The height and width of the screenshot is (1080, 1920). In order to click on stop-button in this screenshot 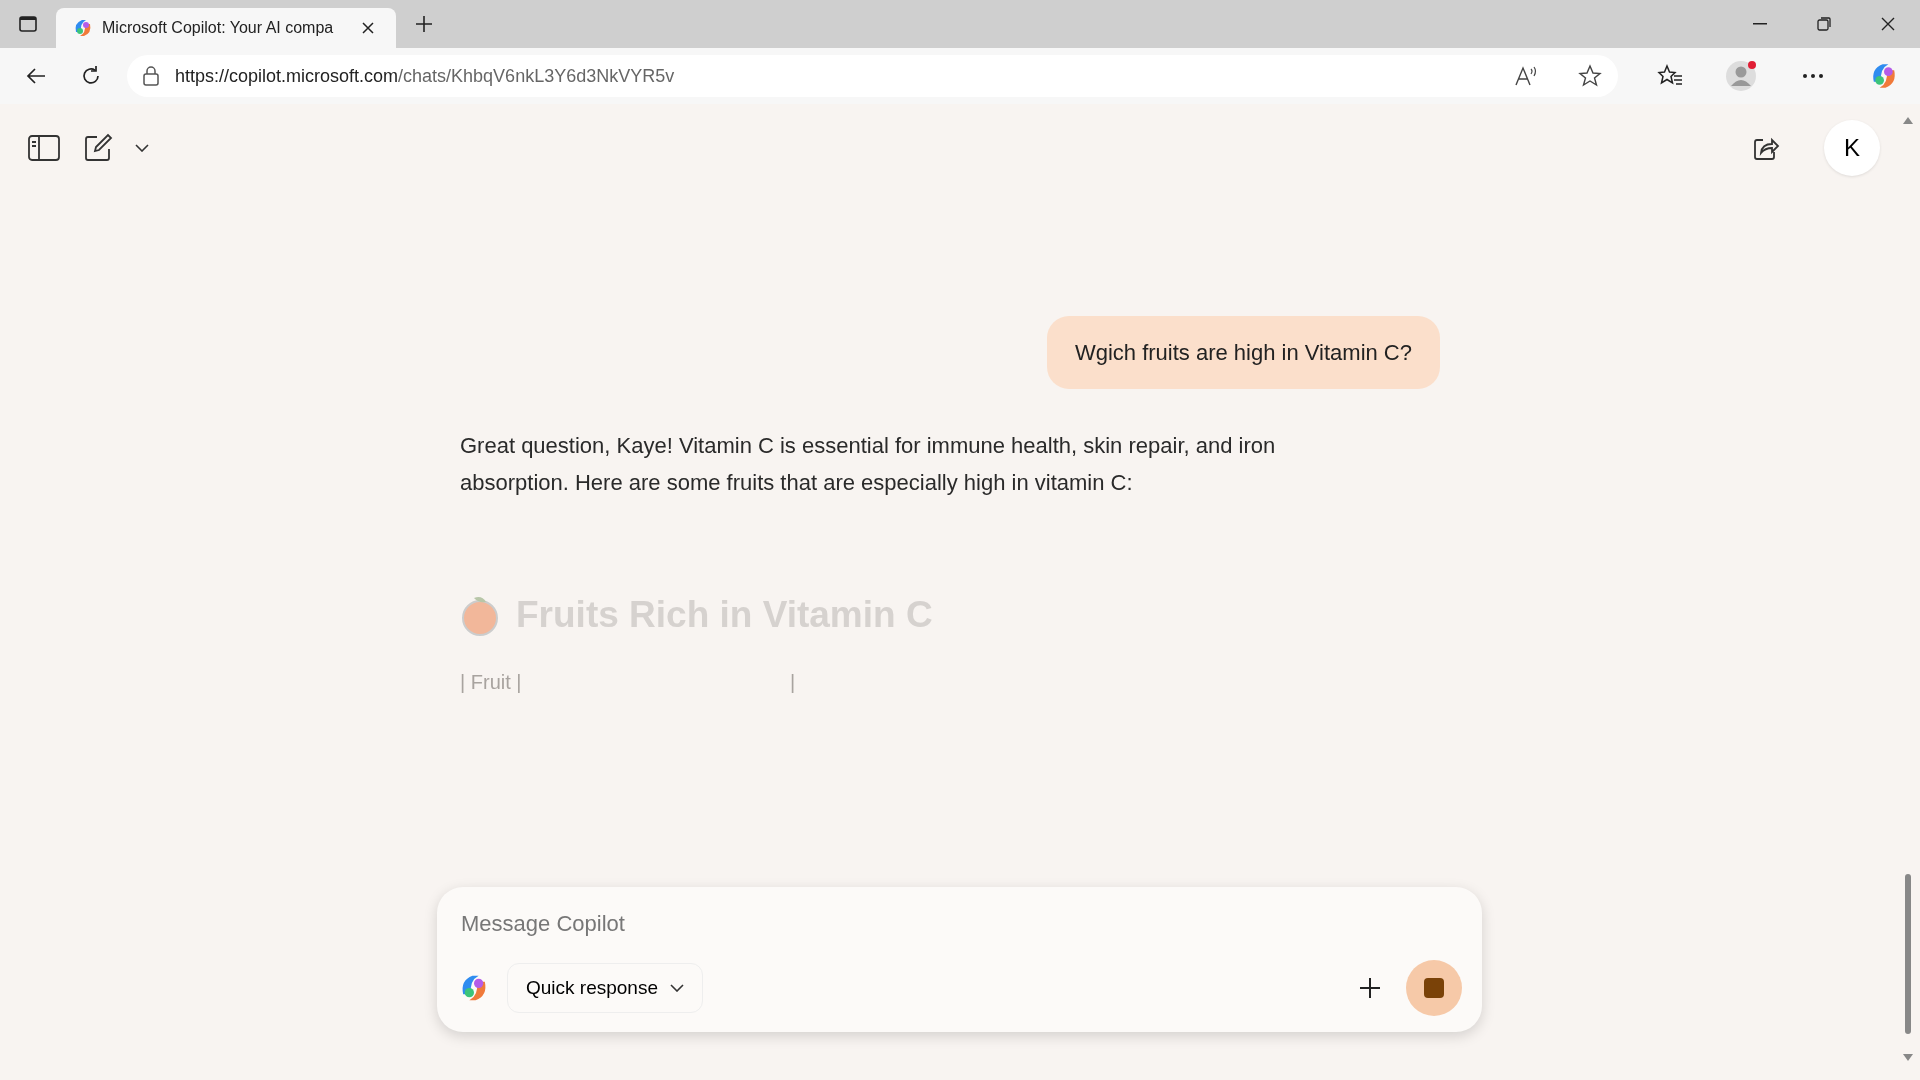, I will do `click(1434, 988)`.